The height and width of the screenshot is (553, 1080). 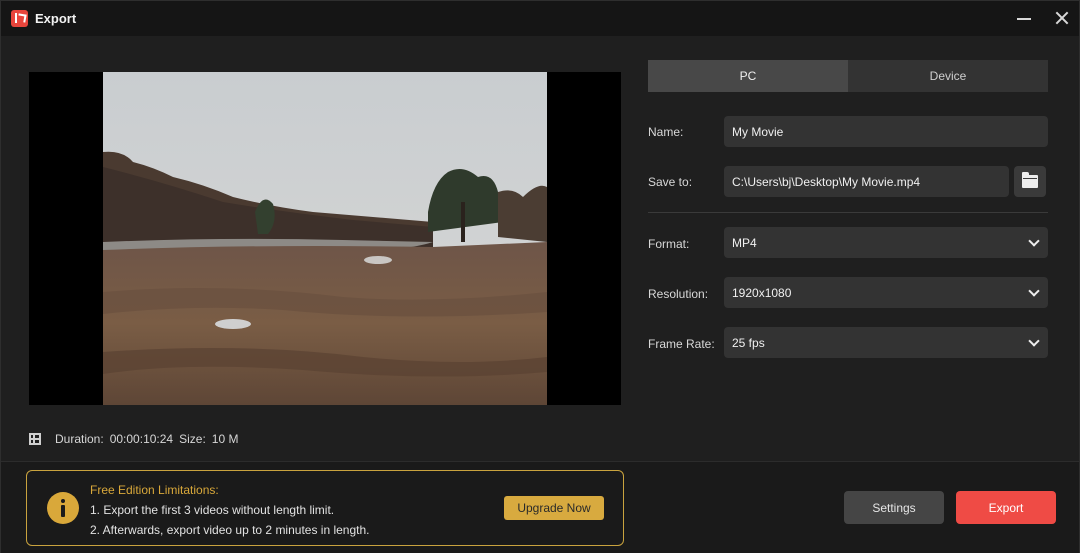 I want to click on tab-device: Device, so click(x=948, y=76).